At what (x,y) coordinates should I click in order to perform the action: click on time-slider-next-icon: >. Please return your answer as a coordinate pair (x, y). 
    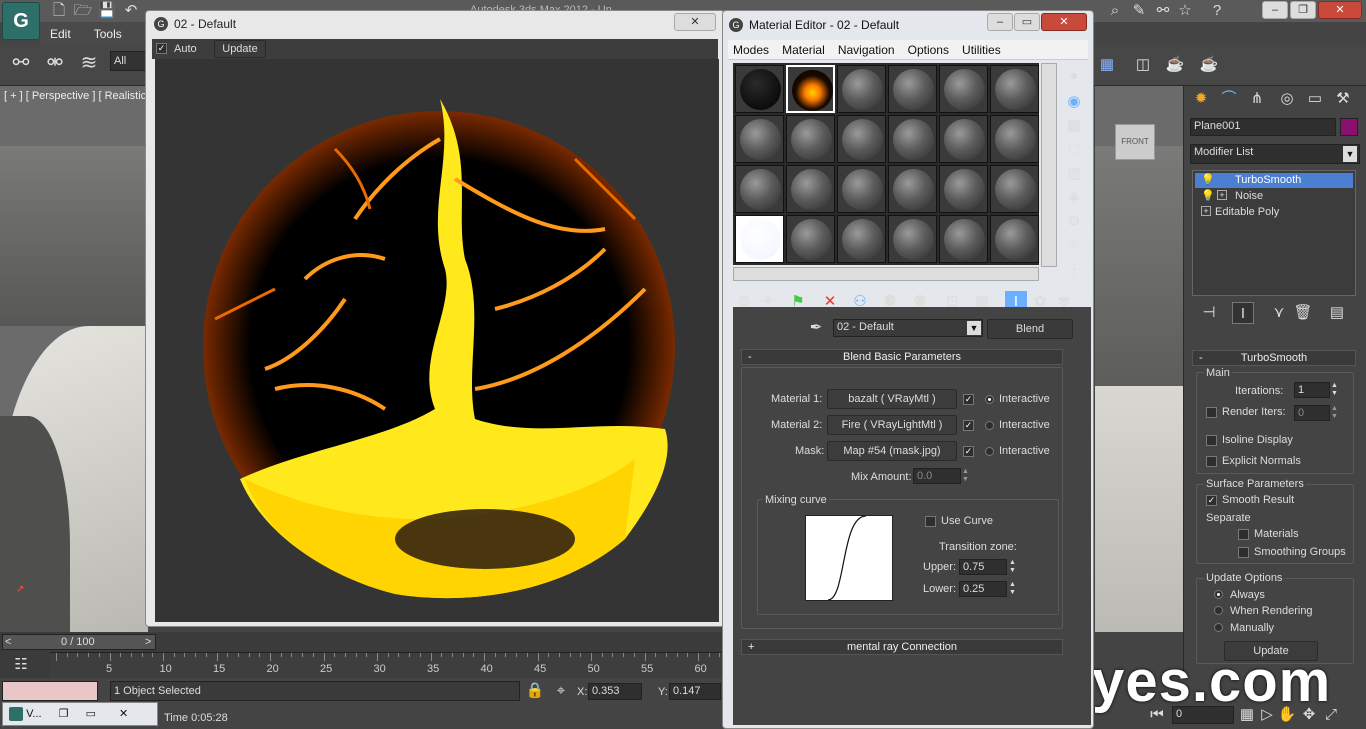
    Looking at the image, I should click on (148, 642).